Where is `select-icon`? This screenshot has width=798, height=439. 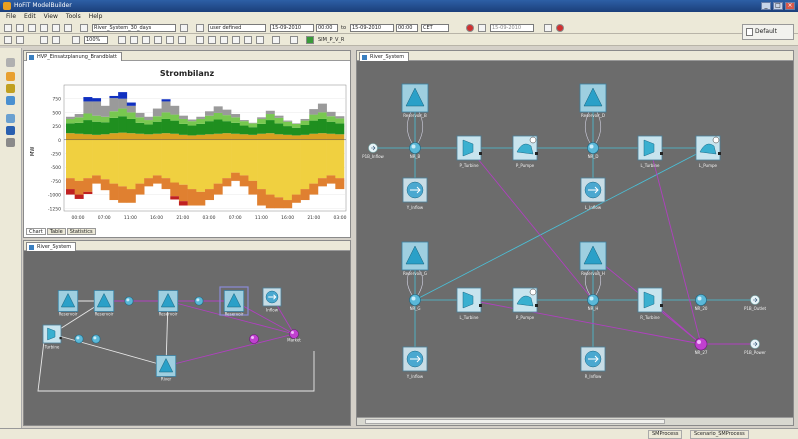 select-icon is located at coordinates (8, 40).